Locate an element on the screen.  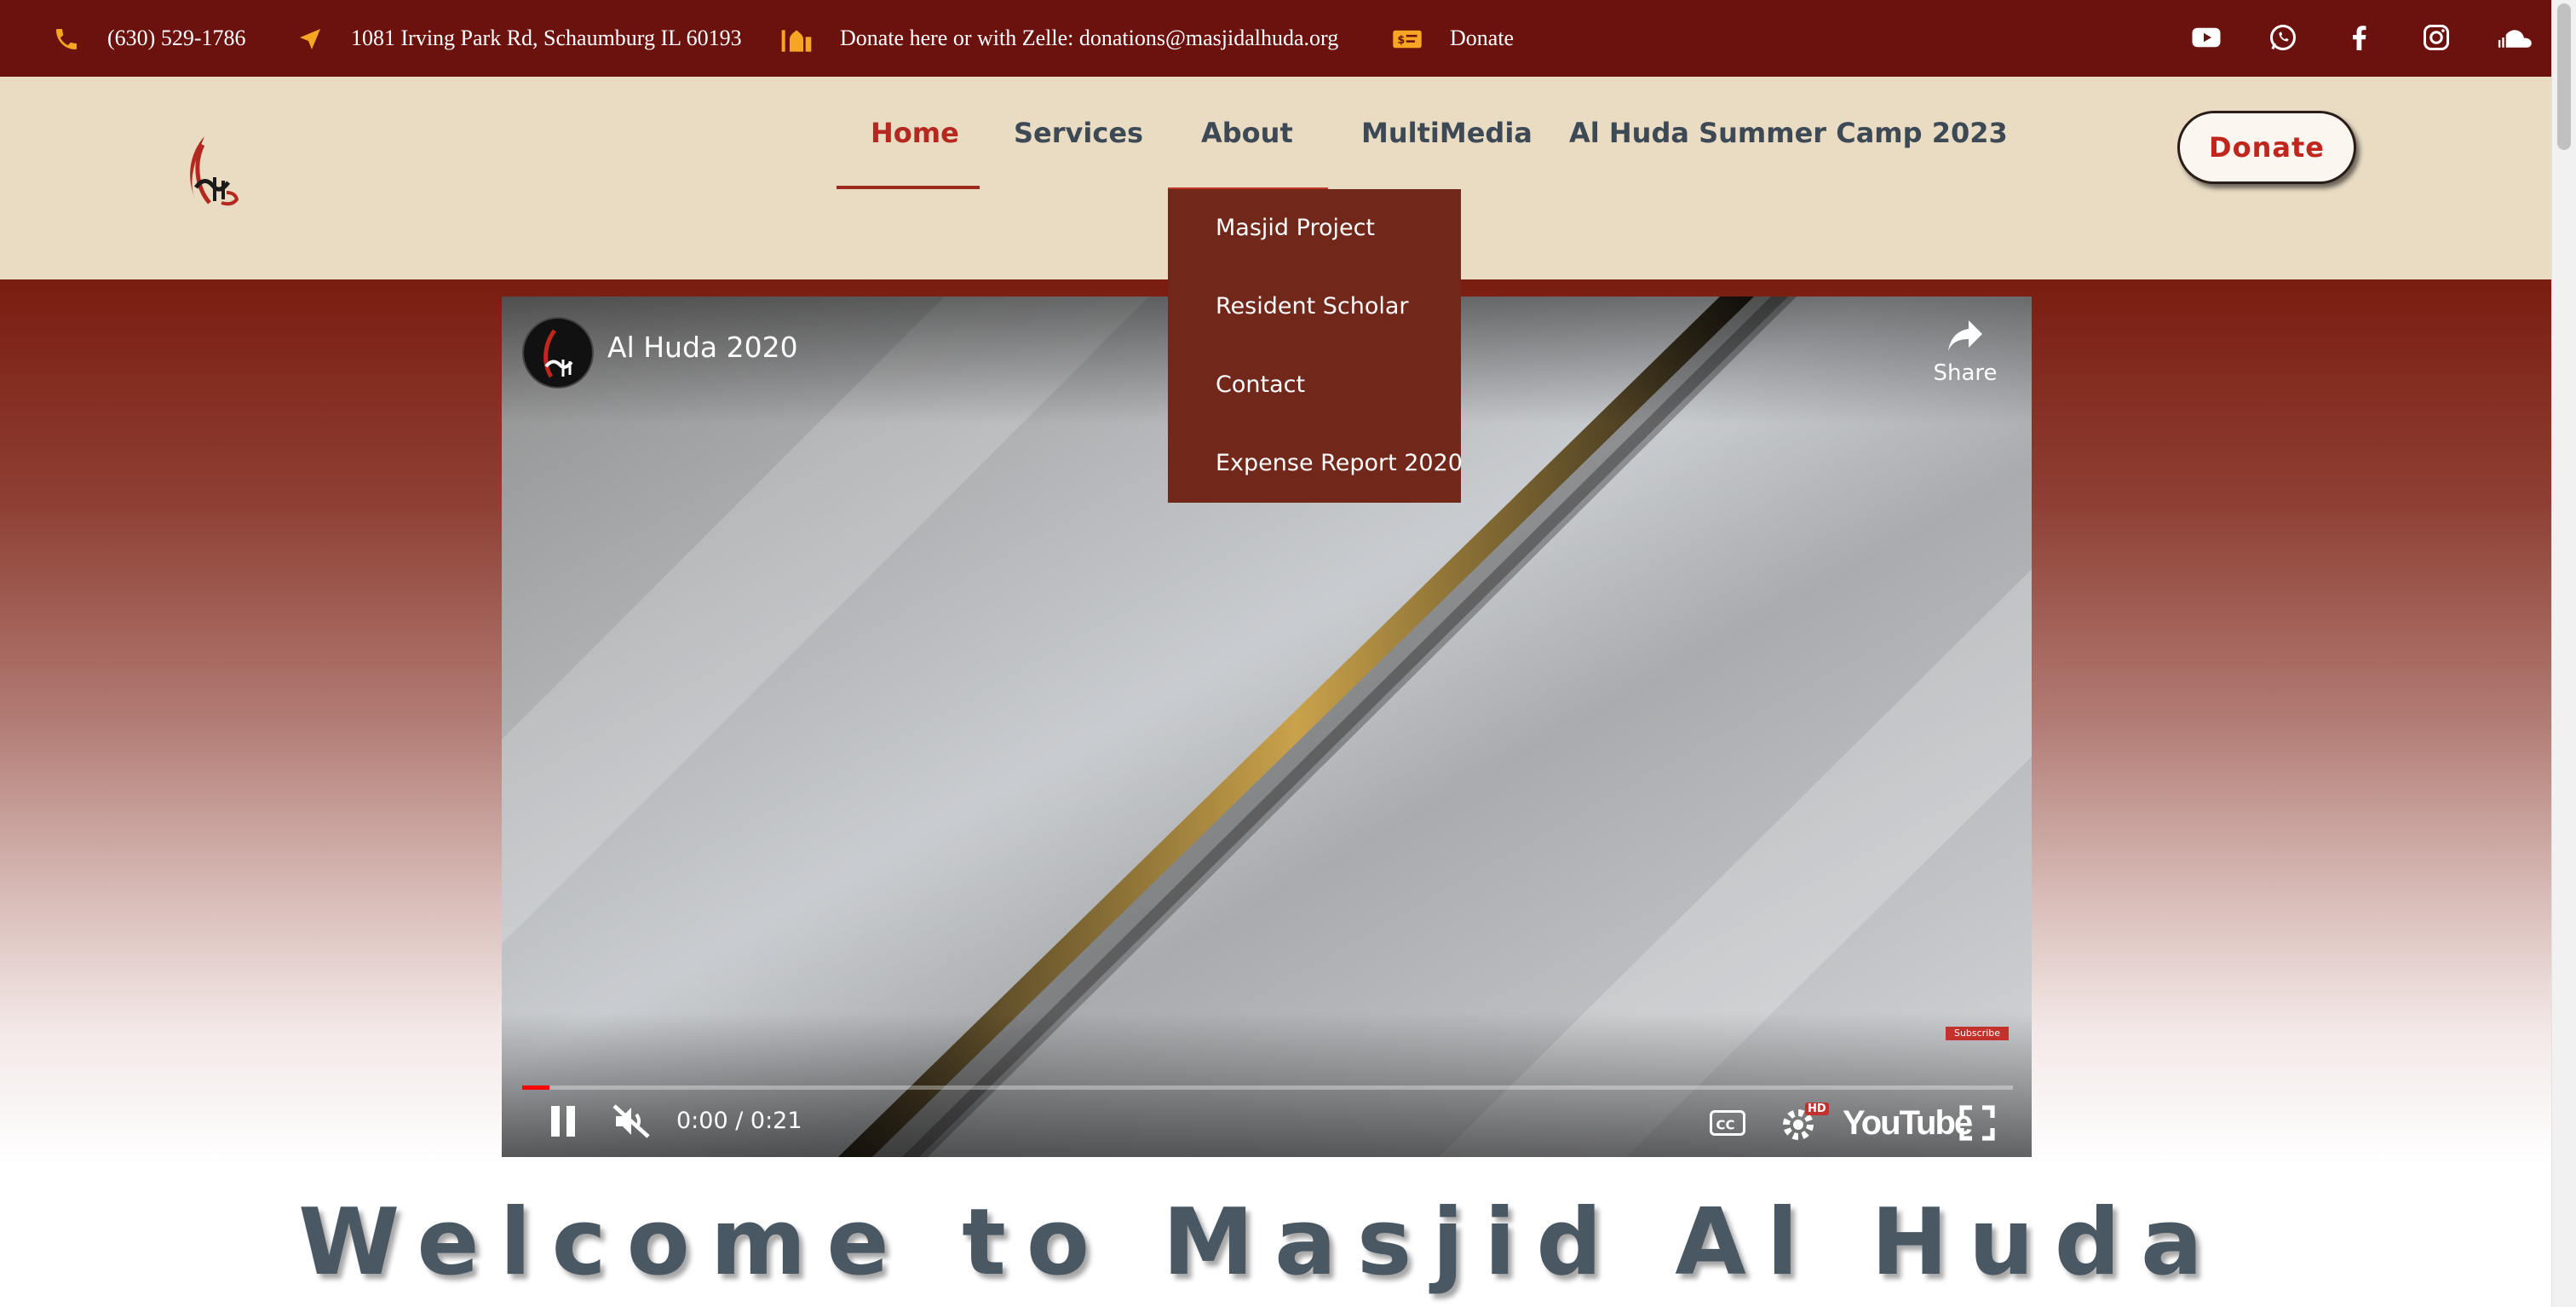
hd-badge: HD is located at coordinates (1817, 1109).